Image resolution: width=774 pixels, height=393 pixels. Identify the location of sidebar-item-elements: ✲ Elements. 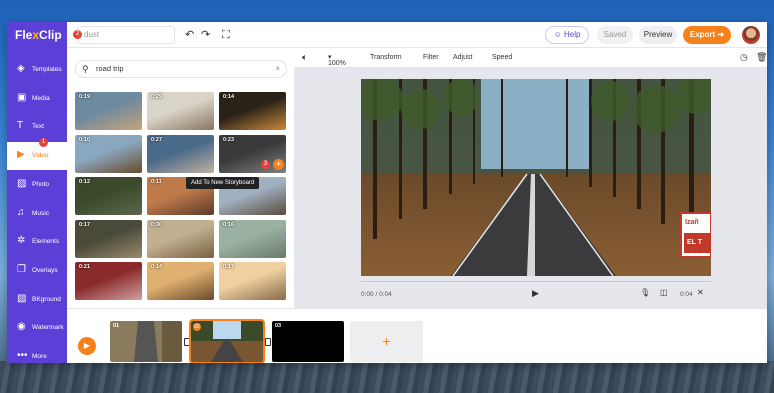
(37, 242).